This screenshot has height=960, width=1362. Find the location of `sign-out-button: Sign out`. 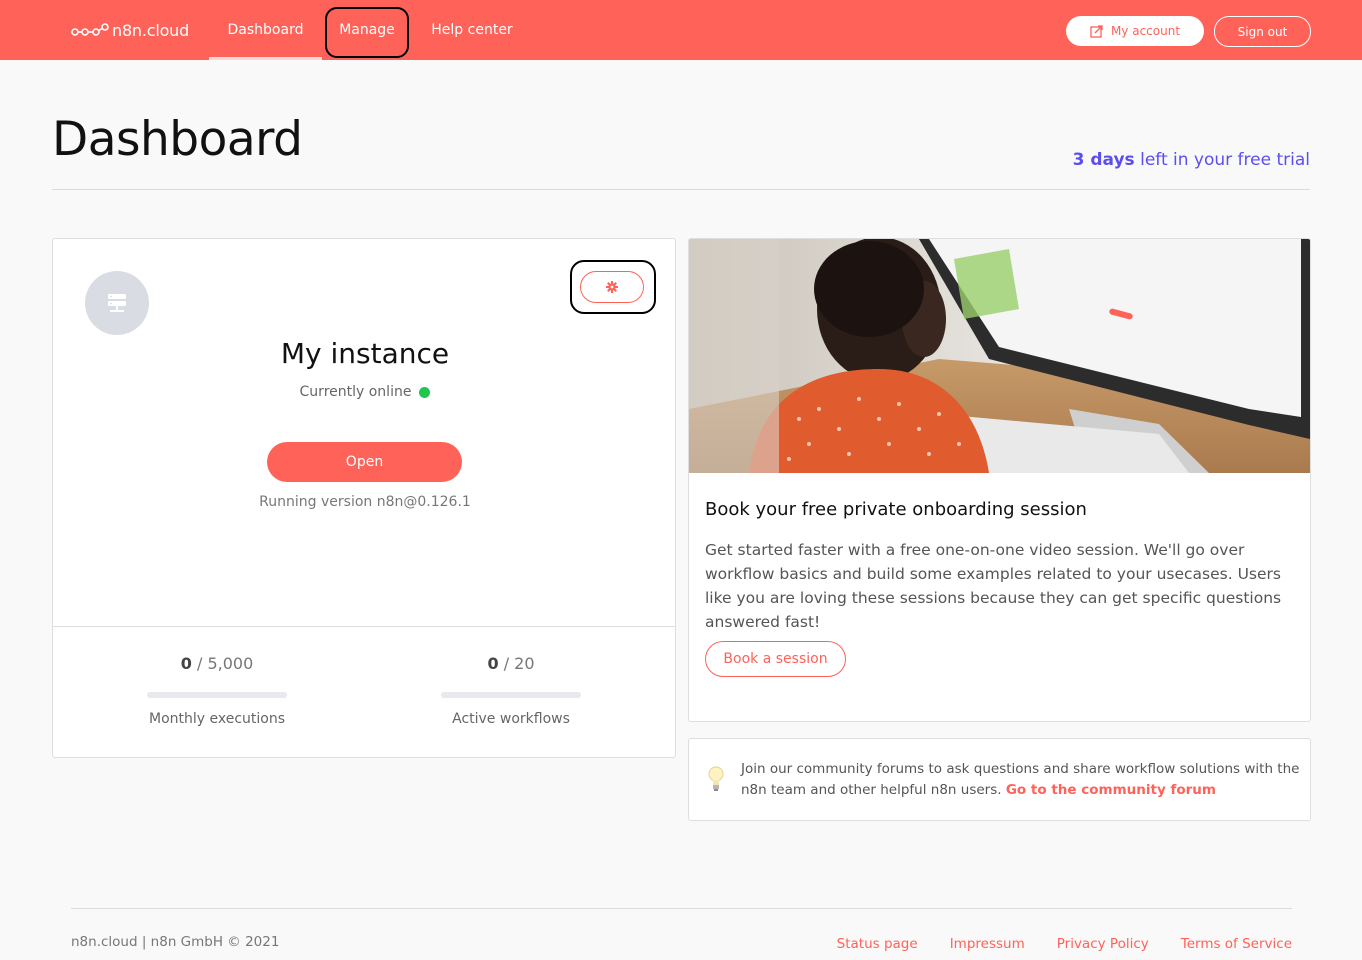

sign-out-button: Sign out is located at coordinates (1262, 31).